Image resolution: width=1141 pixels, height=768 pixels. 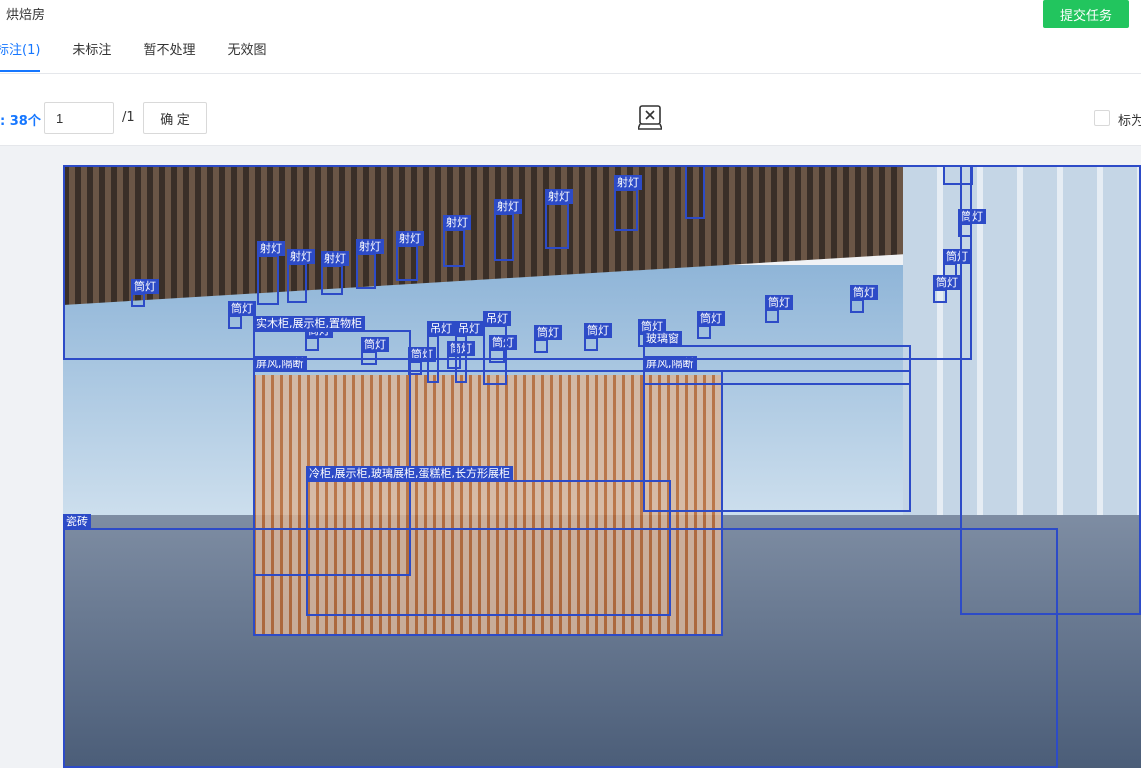 What do you see at coordinates (409, 473) in the screenshot?
I see `annotation-label: 冷柜,展示柜,玻璃展柜,蛋糕柜,长方形展柜` at bounding box center [409, 473].